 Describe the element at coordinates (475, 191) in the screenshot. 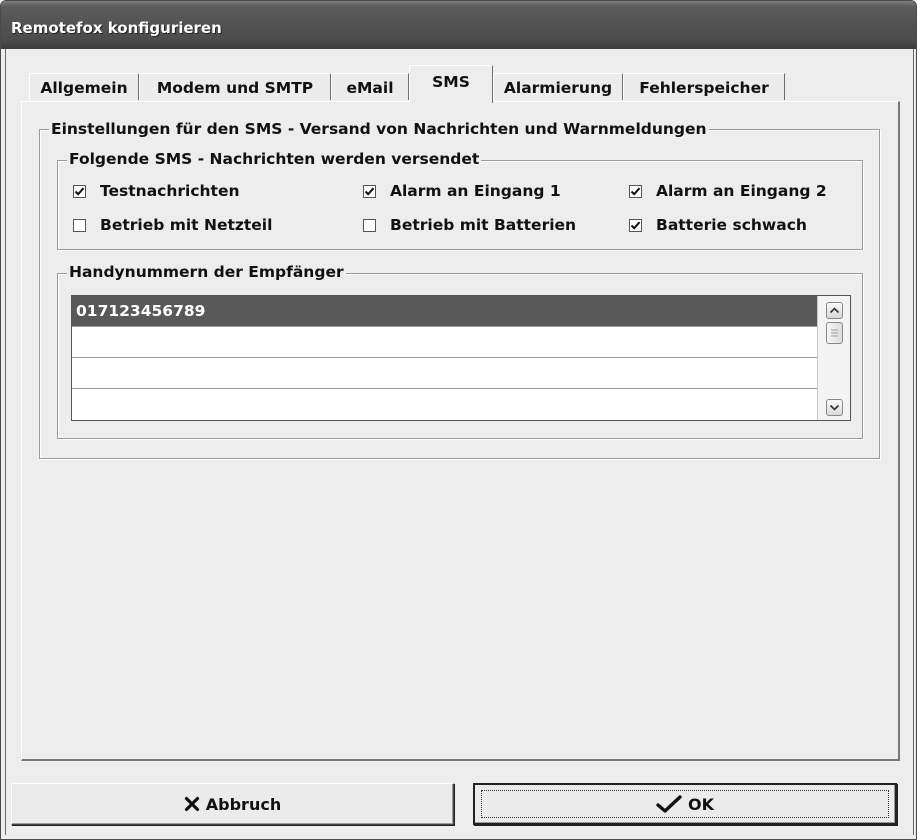

I see `checkbox-label: Alarm an Eingang 1` at that location.